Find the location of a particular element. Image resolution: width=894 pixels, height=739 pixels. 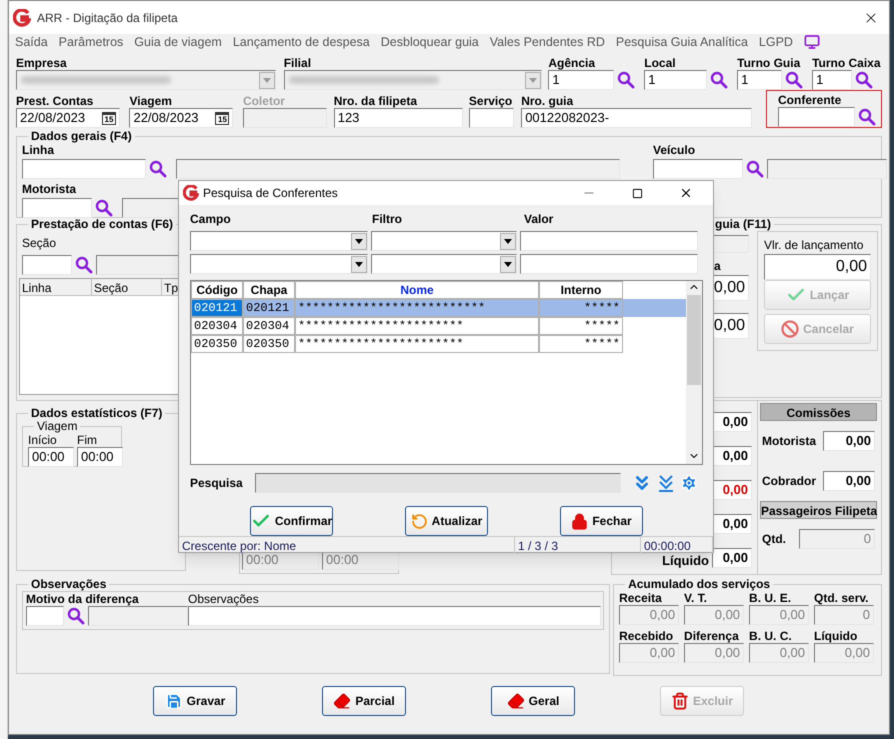

field-label: B. U. C. is located at coordinates (770, 636).